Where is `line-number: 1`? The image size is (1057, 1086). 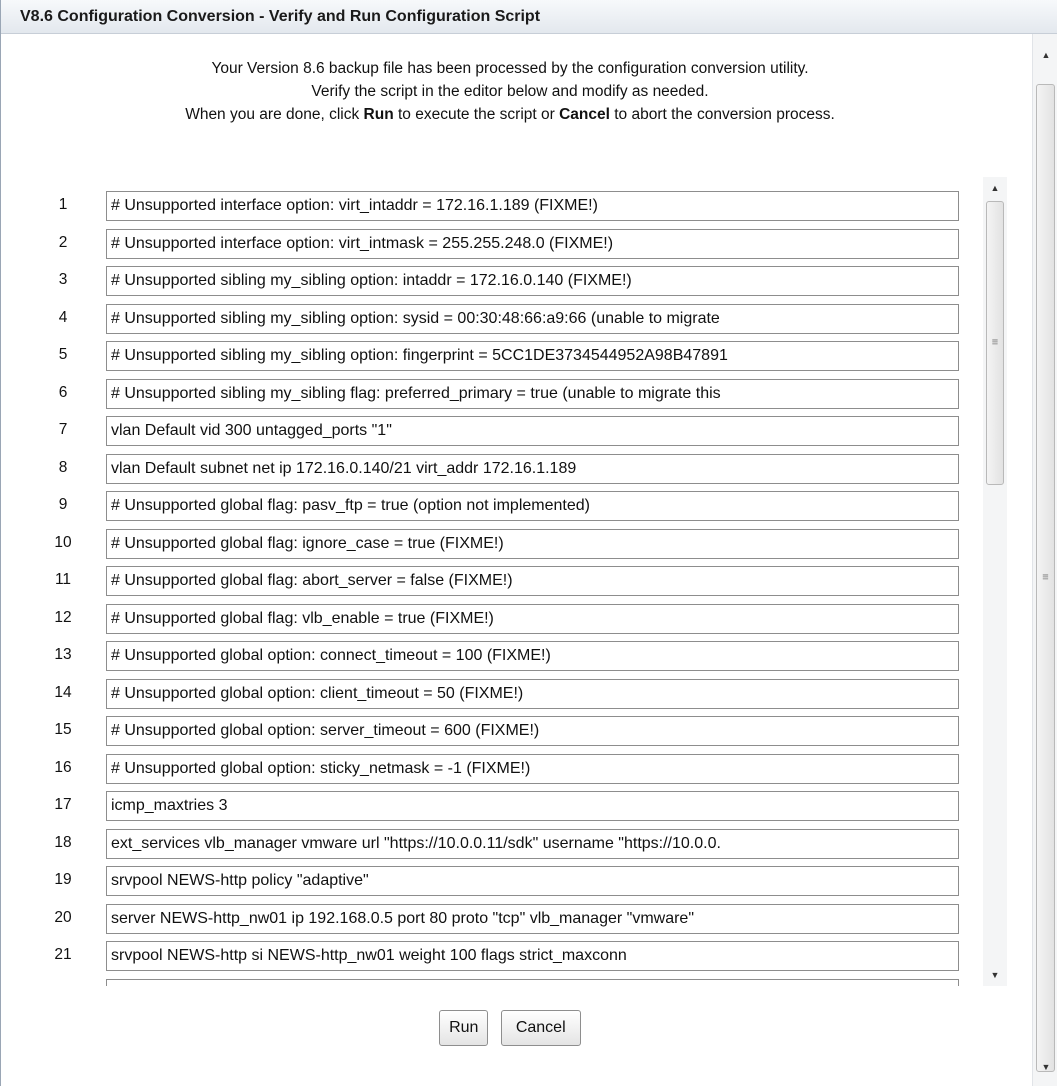
line-number: 1 is located at coordinates (63, 204).